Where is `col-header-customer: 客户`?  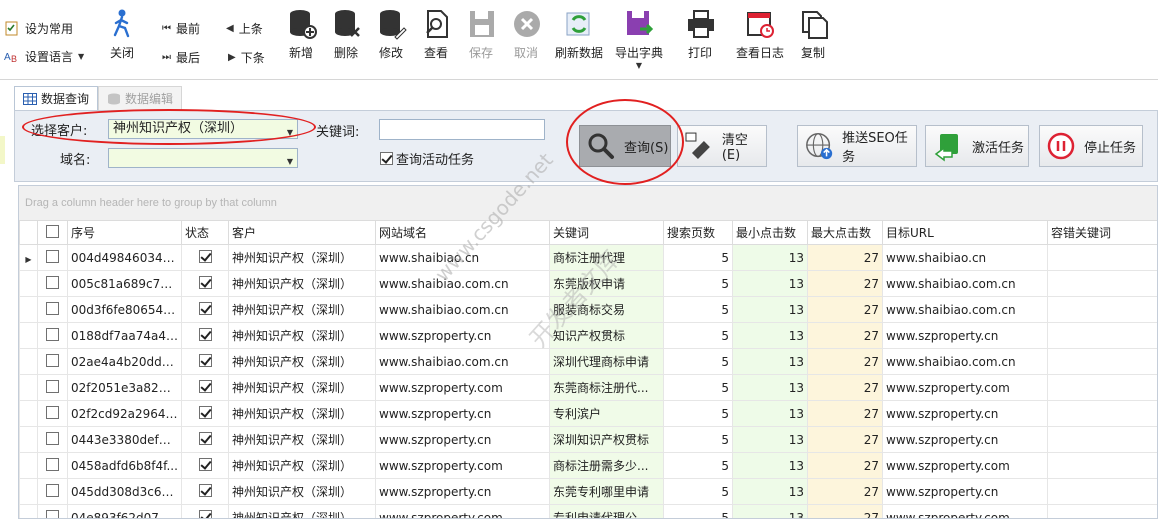 col-header-customer: 客户 is located at coordinates (302, 232).